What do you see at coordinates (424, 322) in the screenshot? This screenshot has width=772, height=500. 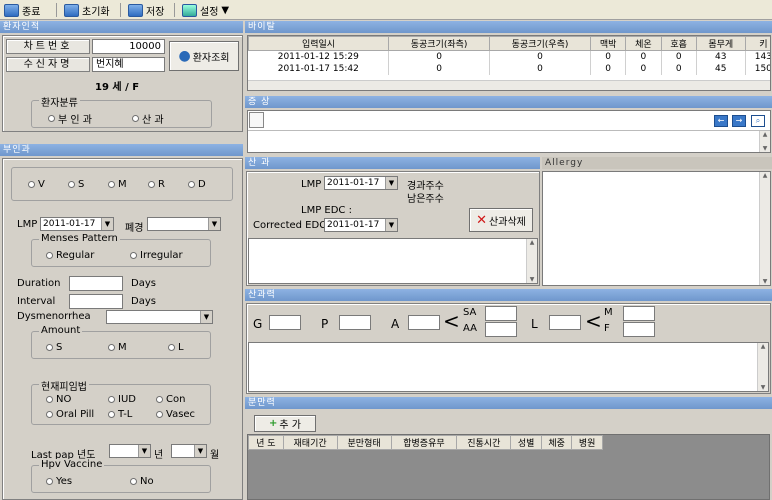 I see `abortion-field` at bounding box center [424, 322].